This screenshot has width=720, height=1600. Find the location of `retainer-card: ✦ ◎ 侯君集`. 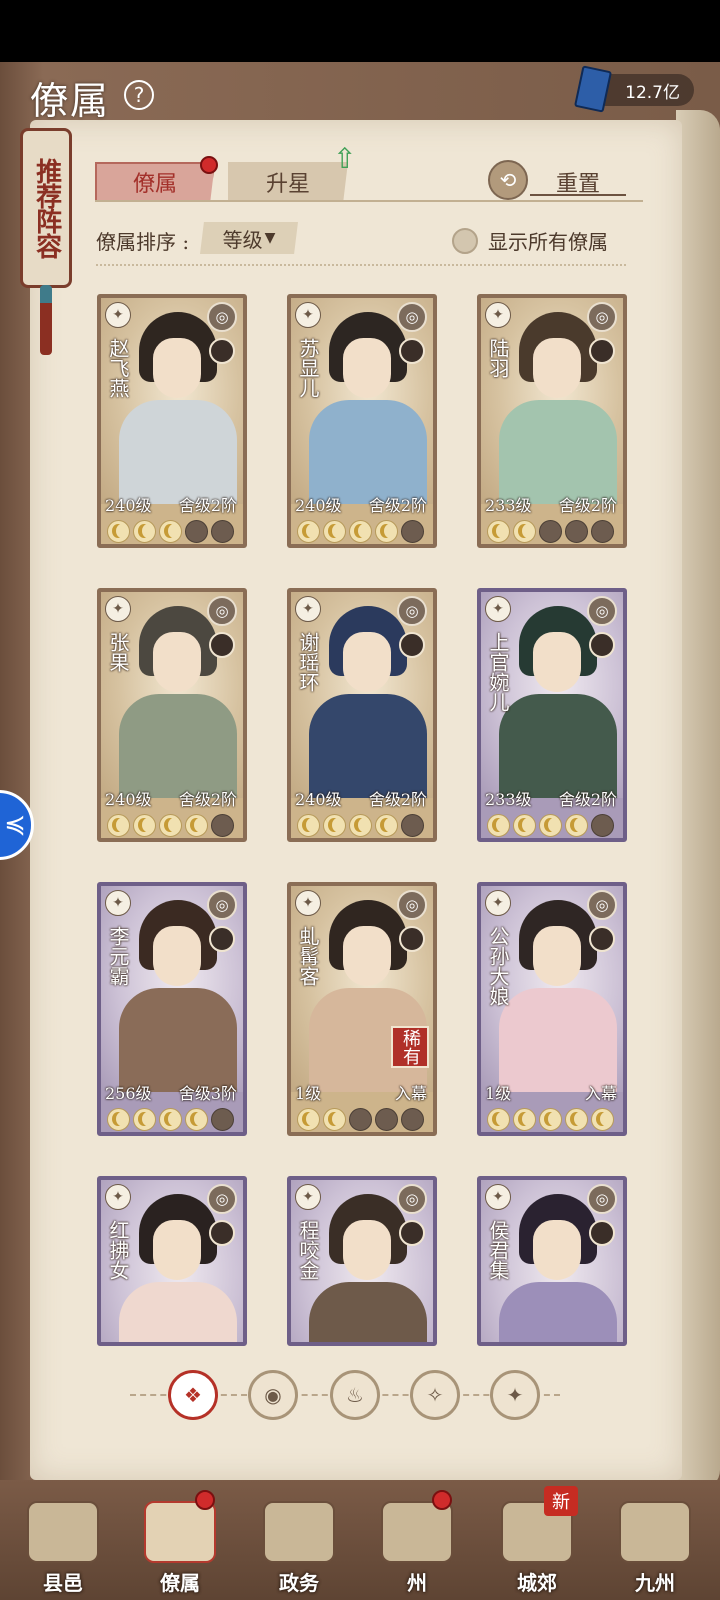

retainer-card: ✦ ◎ 侯君集 is located at coordinates (552, 1261).